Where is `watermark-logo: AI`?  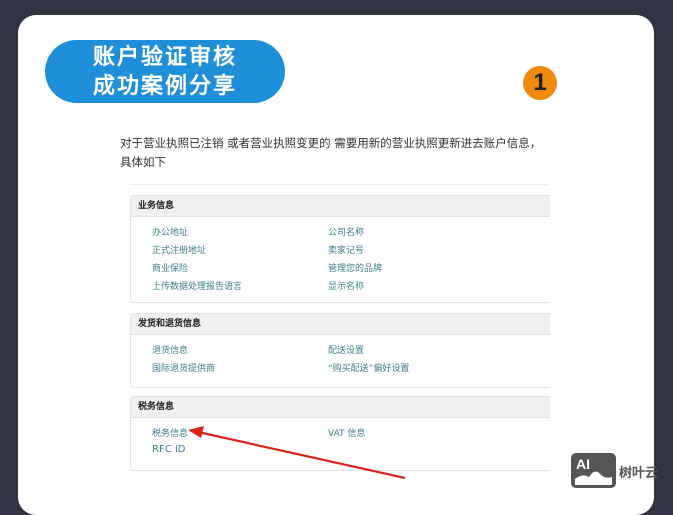 watermark-logo: AI is located at coordinates (593, 470).